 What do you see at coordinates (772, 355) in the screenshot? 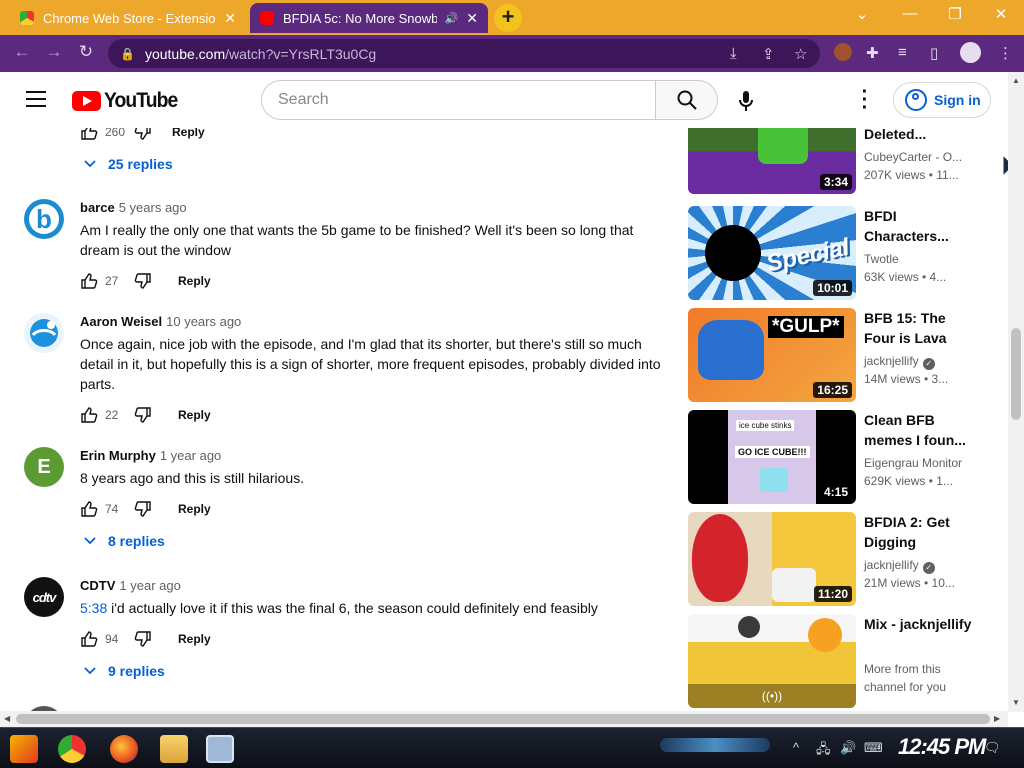
I see `video-thumbnail: *GULP* 16:25` at bounding box center [772, 355].